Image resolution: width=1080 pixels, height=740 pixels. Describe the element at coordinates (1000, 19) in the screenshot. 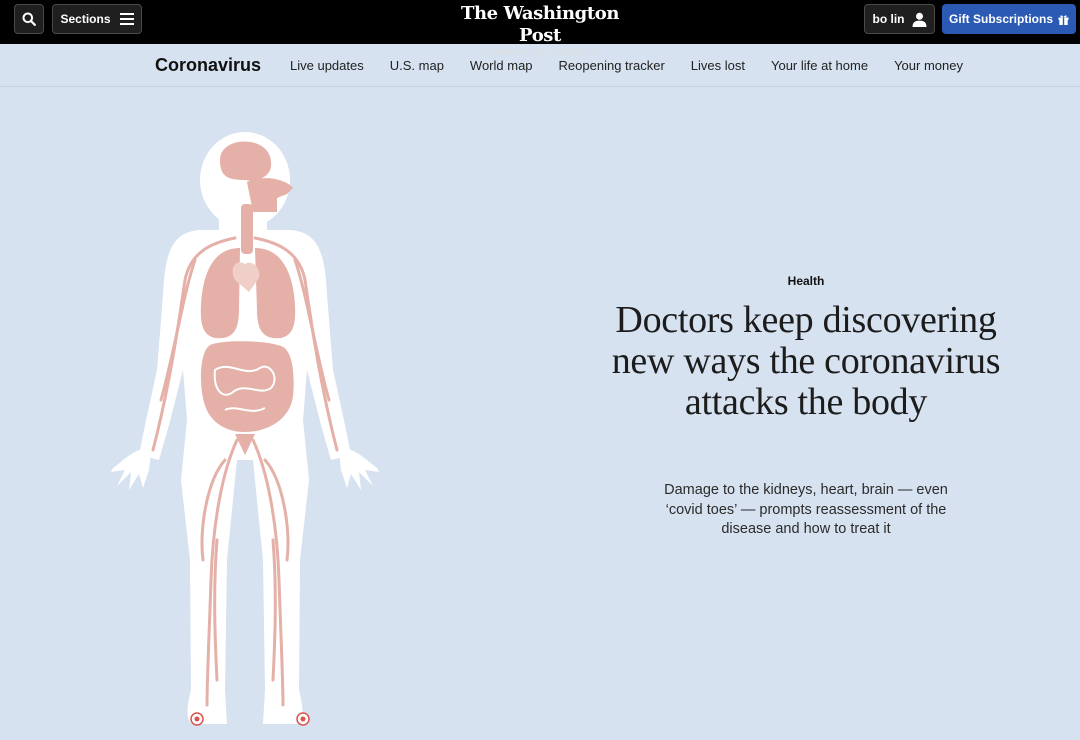

I see `gift-label: Gift Subscriptions` at that location.